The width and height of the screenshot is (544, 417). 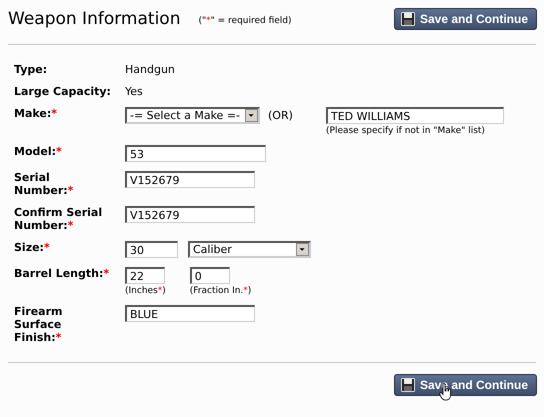 What do you see at coordinates (63, 91) in the screenshot?
I see `field-label: Large Capacity:` at bounding box center [63, 91].